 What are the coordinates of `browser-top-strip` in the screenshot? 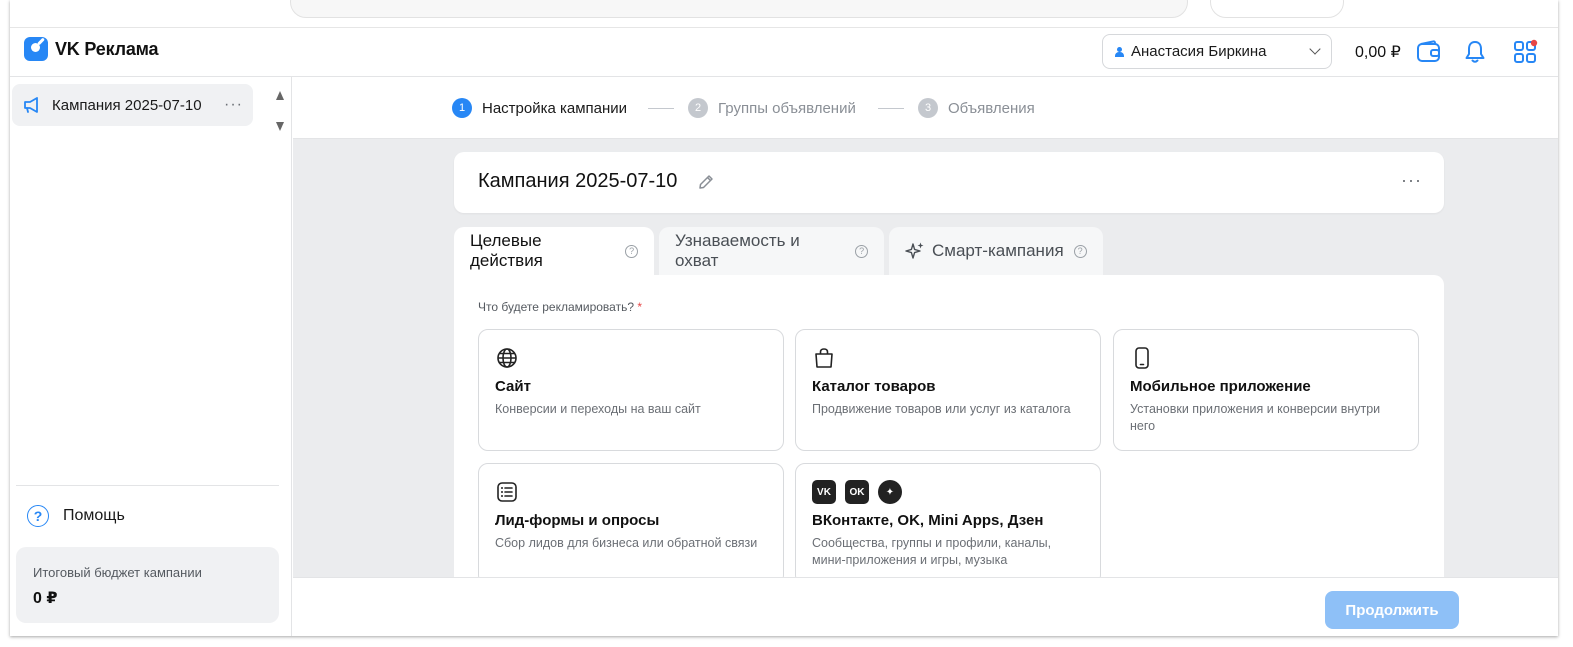 It's located at (784, 14).